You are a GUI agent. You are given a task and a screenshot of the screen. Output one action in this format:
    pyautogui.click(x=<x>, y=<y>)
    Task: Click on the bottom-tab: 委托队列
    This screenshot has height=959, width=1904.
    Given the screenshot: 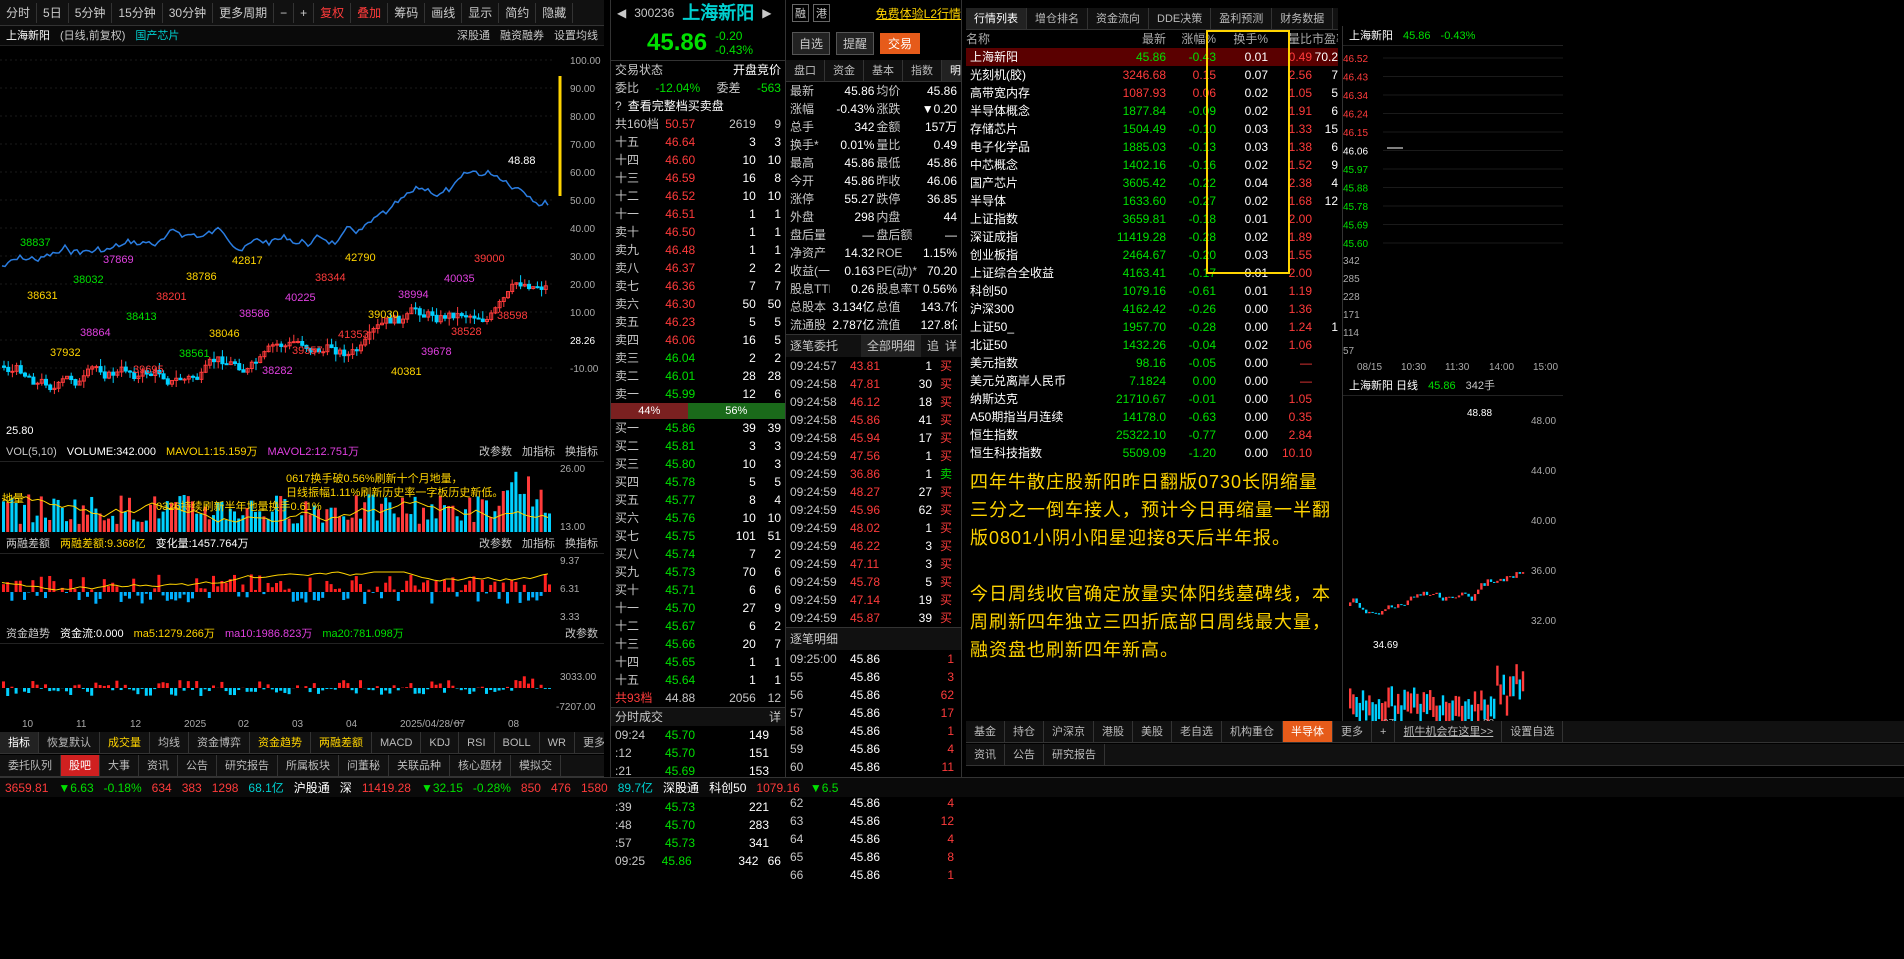 What is the action you would take?
    pyautogui.click(x=30, y=765)
    